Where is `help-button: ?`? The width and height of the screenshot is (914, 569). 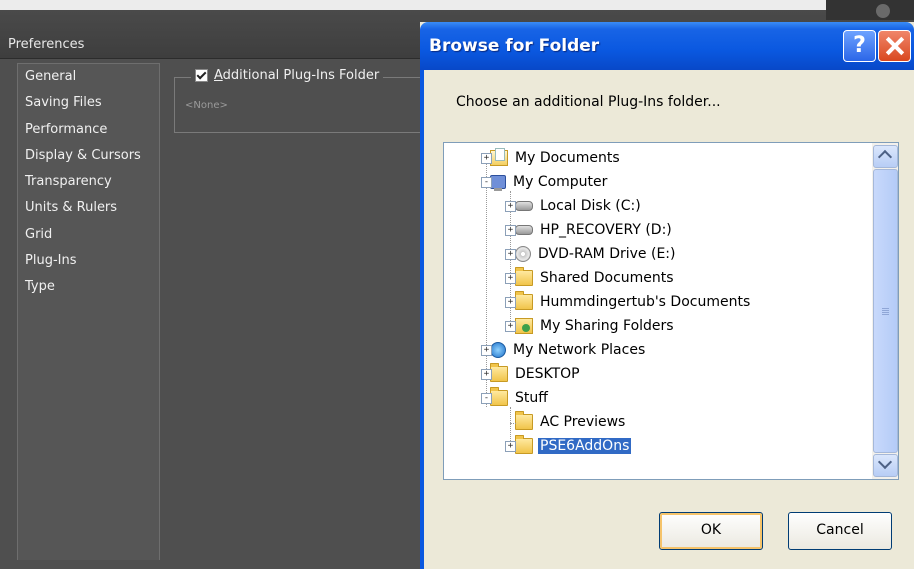 help-button: ? is located at coordinates (859, 46).